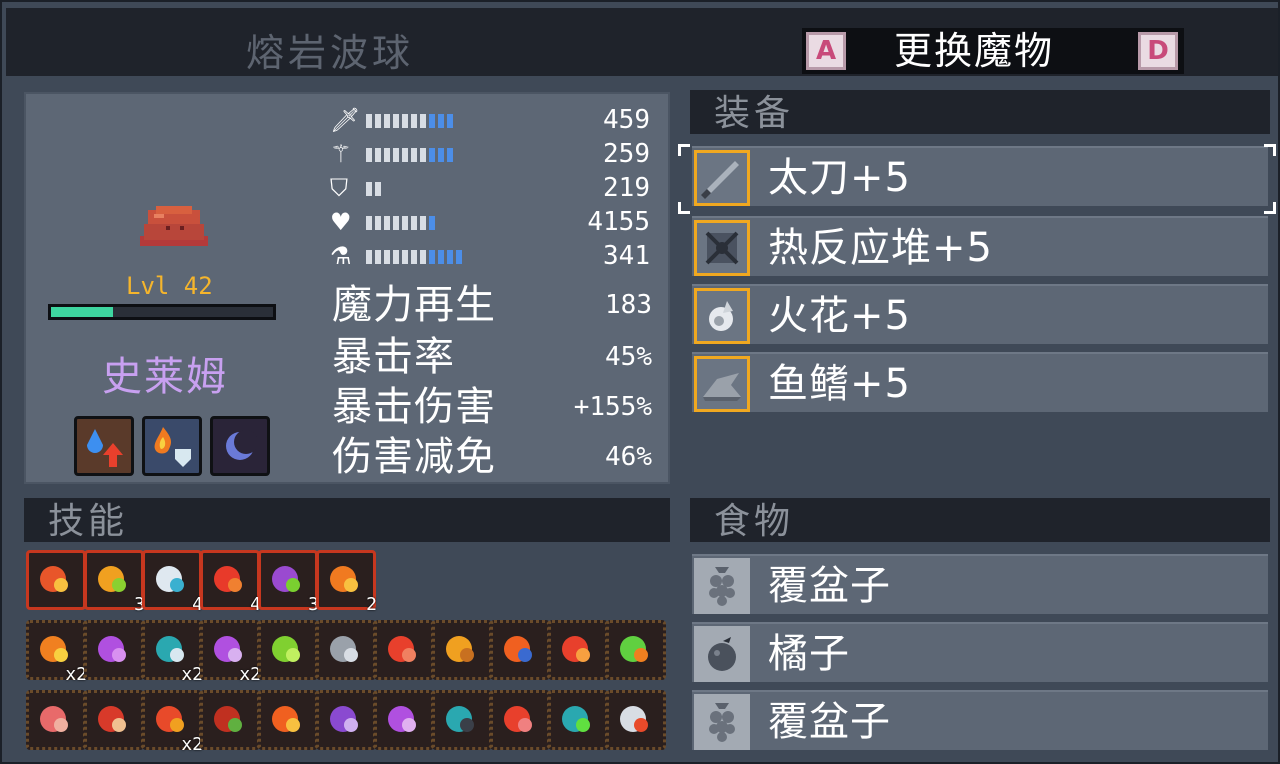  What do you see at coordinates (980, 382) in the screenshot?
I see `equipment-slot: 鱼鳍+5` at bounding box center [980, 382].